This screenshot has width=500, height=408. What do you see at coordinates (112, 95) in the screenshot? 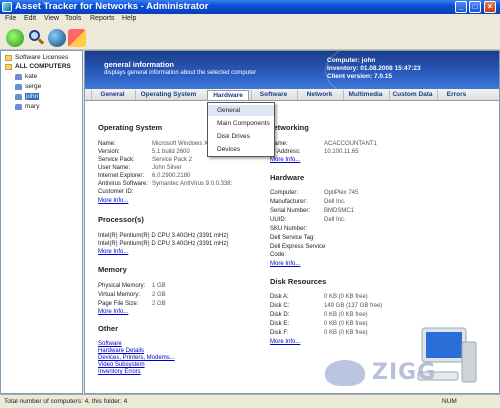
I see `tab-general: General` at bounding box center [112, 95].